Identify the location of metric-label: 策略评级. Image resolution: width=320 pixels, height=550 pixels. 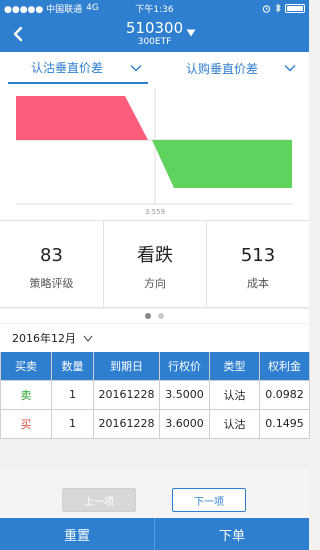
(51, 283).